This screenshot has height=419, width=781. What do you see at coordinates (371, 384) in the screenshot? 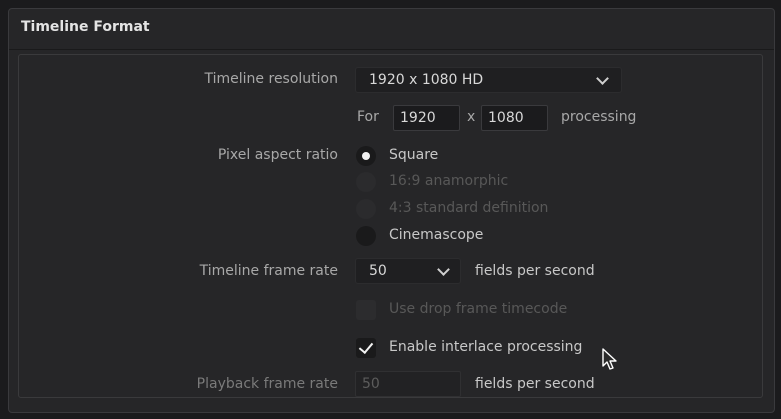
I see `playback-frame-rate-value: 50` at bounding box center [371, 384].